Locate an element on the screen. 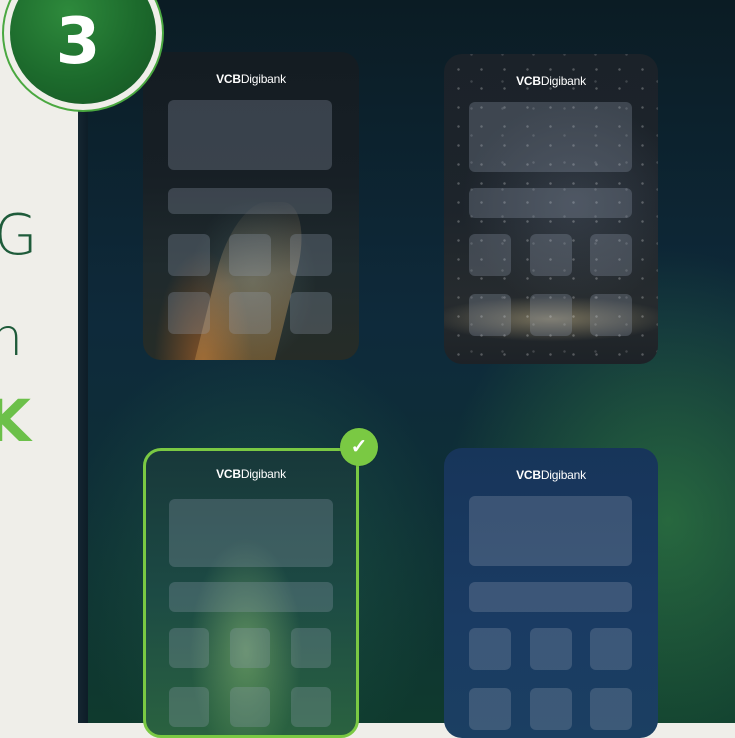  theme-card-green-selected: VCBDigibank is located at coordinates (251, 593).